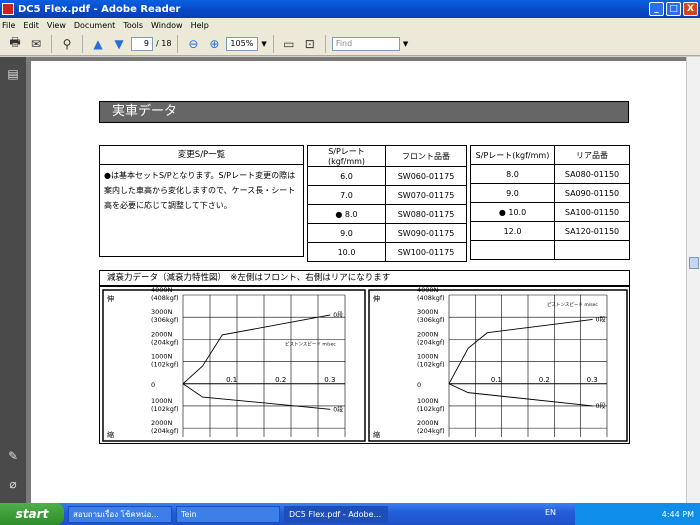 The width and height of the screenshot is (700, 525). Describe the element at coordinates (592, 250) in the screenshot. I see `part-number` at that location.